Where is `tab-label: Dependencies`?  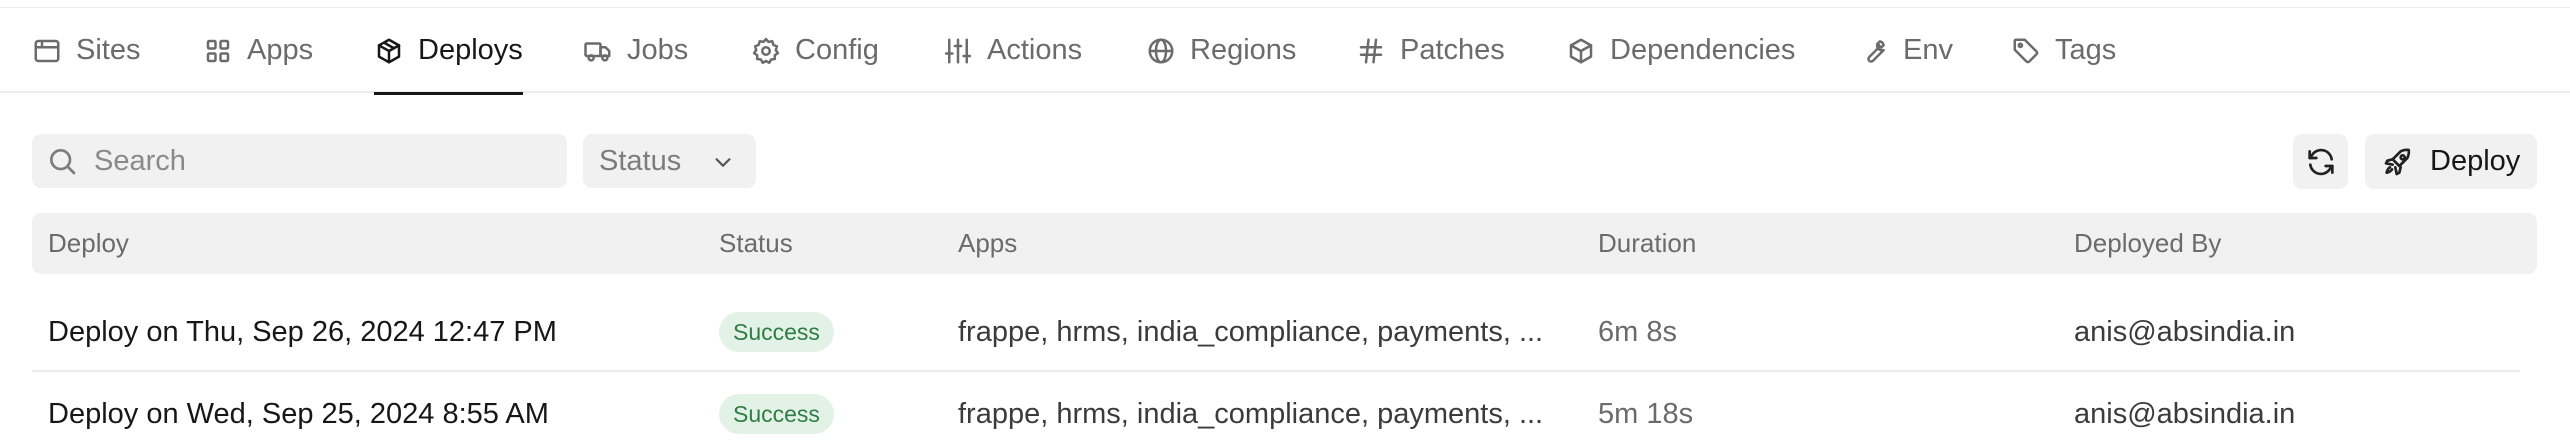
tab-label: Dependencies is located at coordinates (1703, 50).